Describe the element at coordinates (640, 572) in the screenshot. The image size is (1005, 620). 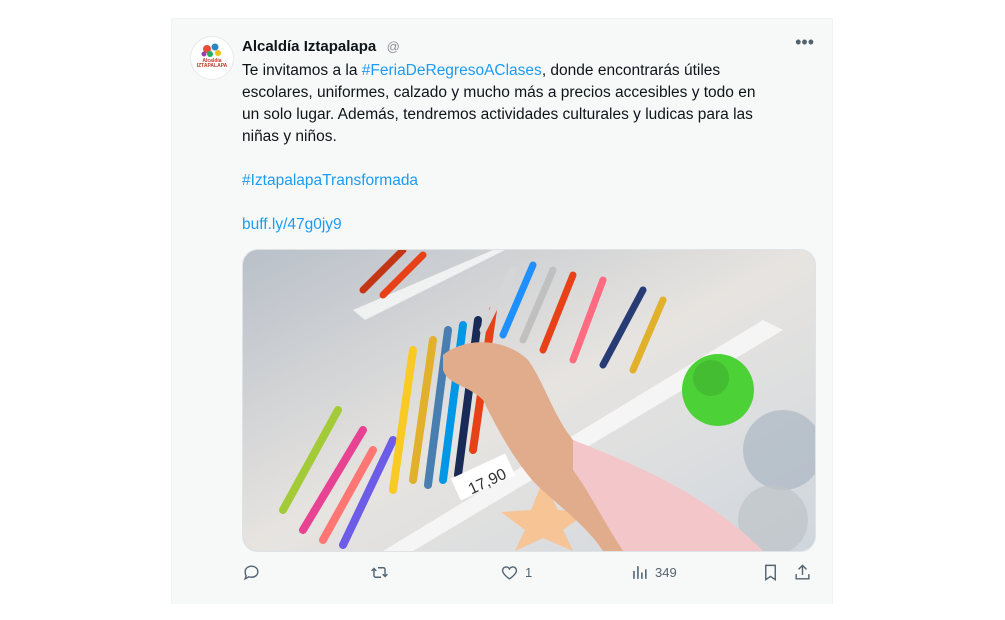
I see `views-icon` at that location.